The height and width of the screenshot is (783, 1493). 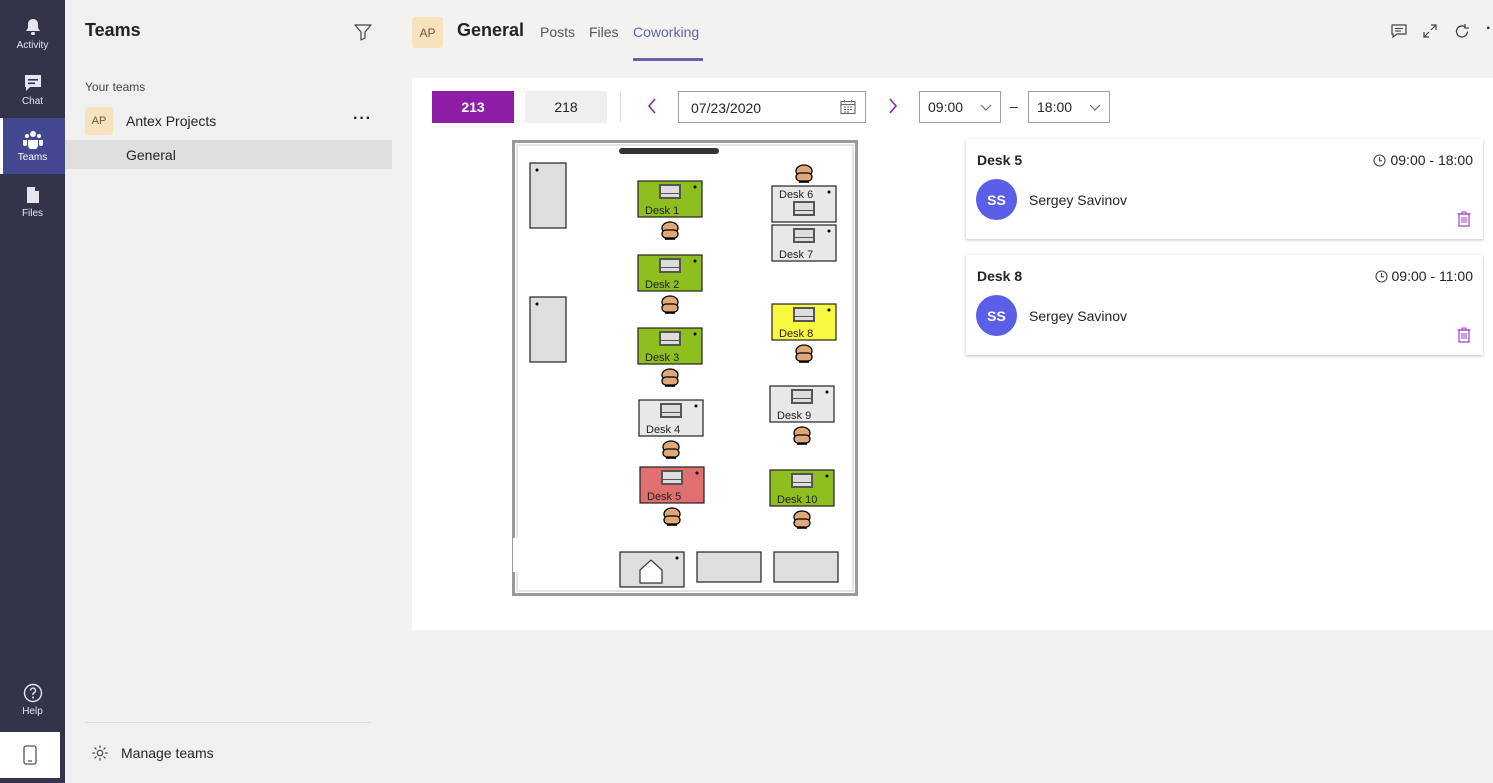 I want to click on bell-icon, so click(x=32, y=27).